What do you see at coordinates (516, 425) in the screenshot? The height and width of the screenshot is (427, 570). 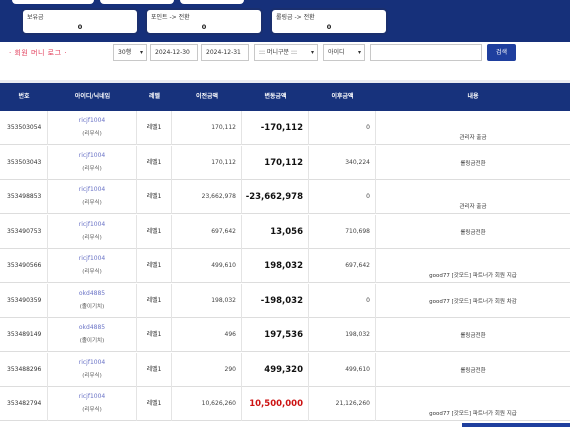 I see `scroll-indicator` at bounding box center [516, 425].